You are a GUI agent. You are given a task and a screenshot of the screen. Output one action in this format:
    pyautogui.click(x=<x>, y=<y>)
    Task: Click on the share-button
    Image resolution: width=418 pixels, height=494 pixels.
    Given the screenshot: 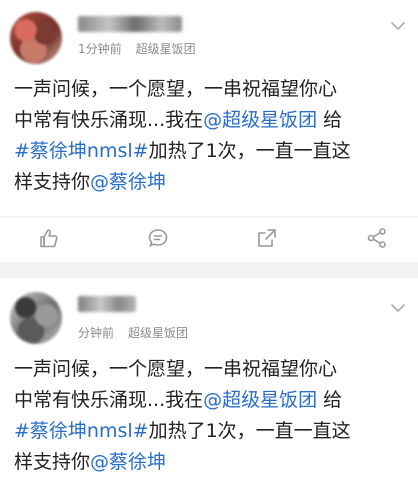 What is the action you would take?
    pyautogui.click(x=267, y=238)
    